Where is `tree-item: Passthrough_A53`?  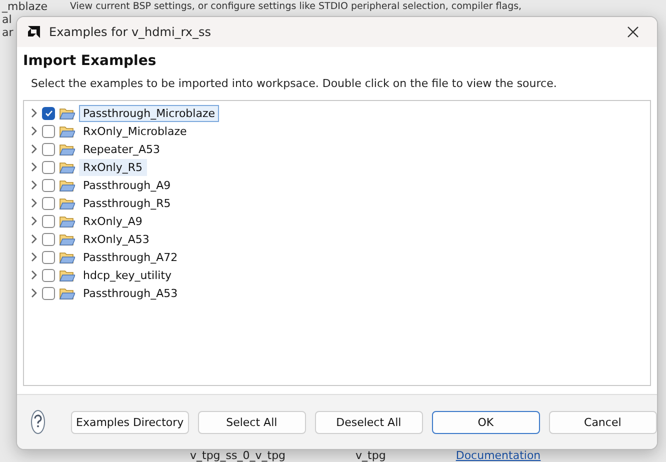
tree-item: Passthrough_A53 is located at coordinates (130, 293).